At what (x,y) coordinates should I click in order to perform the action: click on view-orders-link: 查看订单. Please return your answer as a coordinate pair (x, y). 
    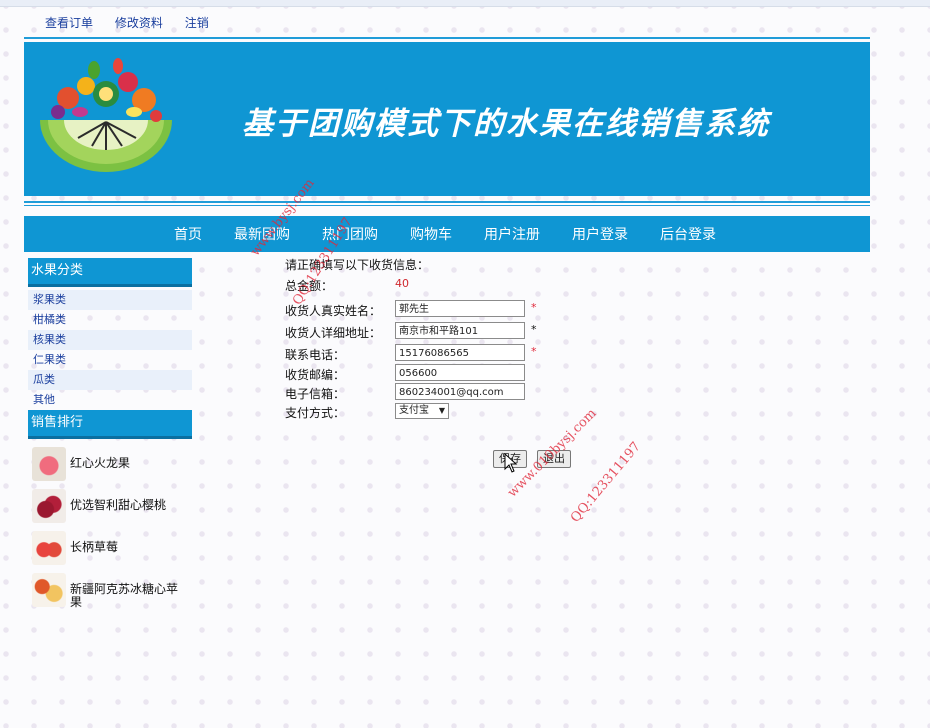
    Looking at the image, I should click on (69, 23).